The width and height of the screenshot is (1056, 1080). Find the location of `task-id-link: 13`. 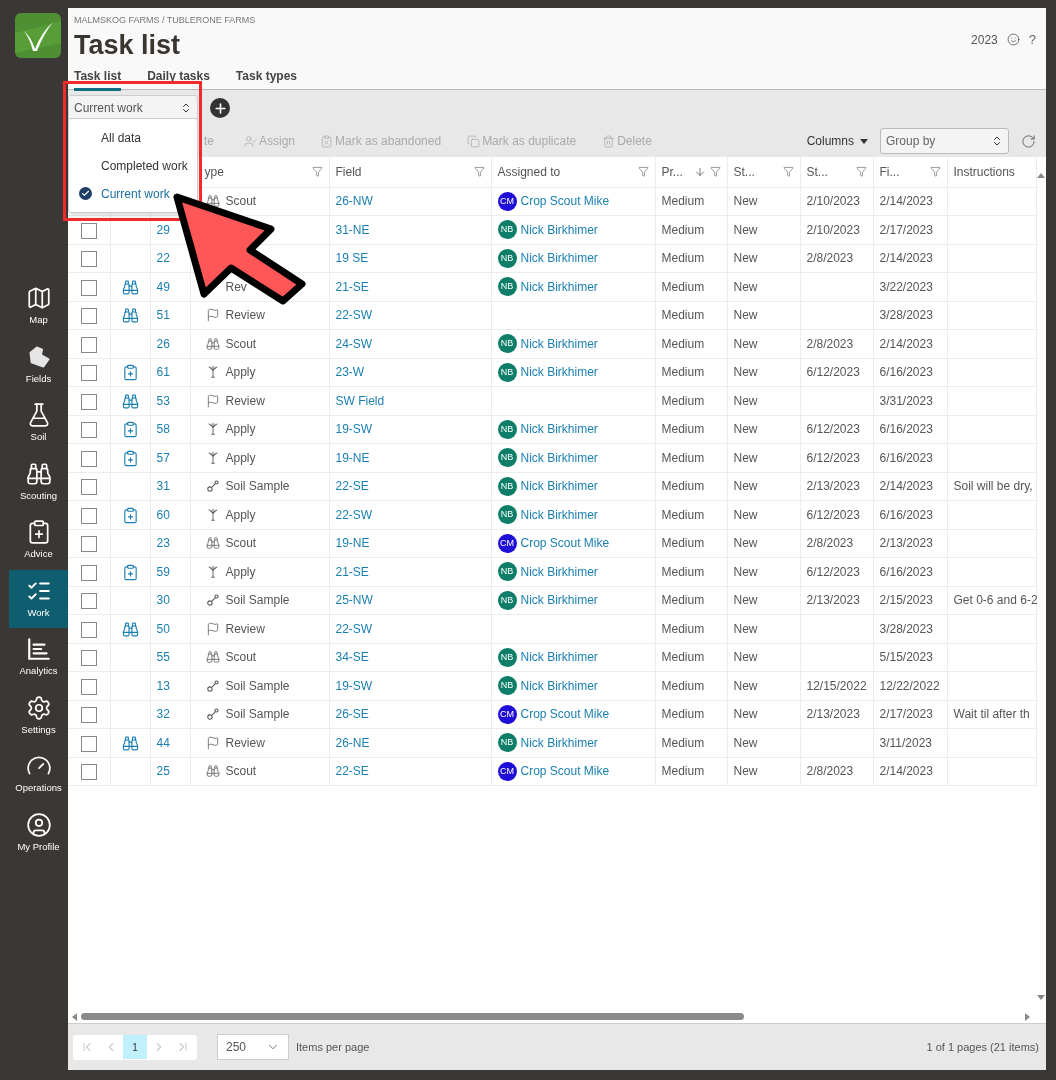

task-id-link: 13 is located at coordinates (163, 685).